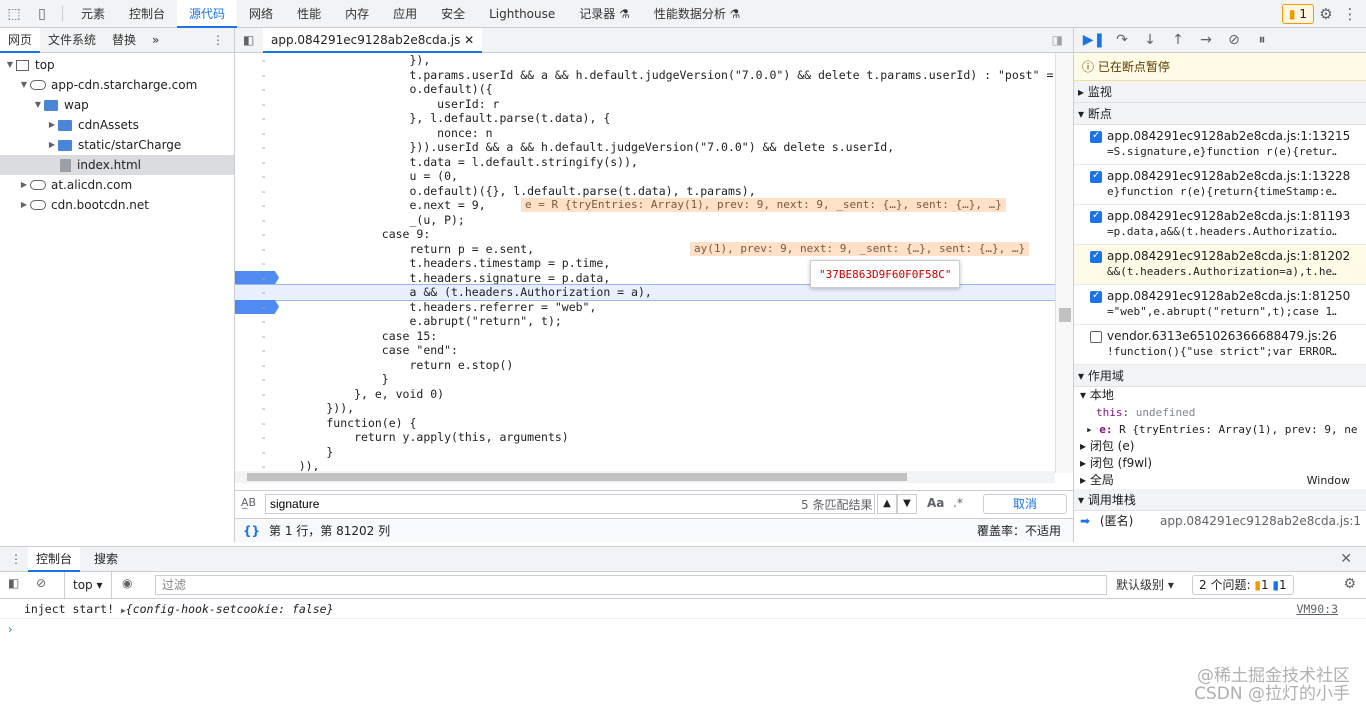 Image resolution: width=1366 pixels, height=705 pixels. What do you see at coordinates (1297, 14) in the screenshot?
I see `issues-badge: ▮ 1` at bounding box center [1297, 14].